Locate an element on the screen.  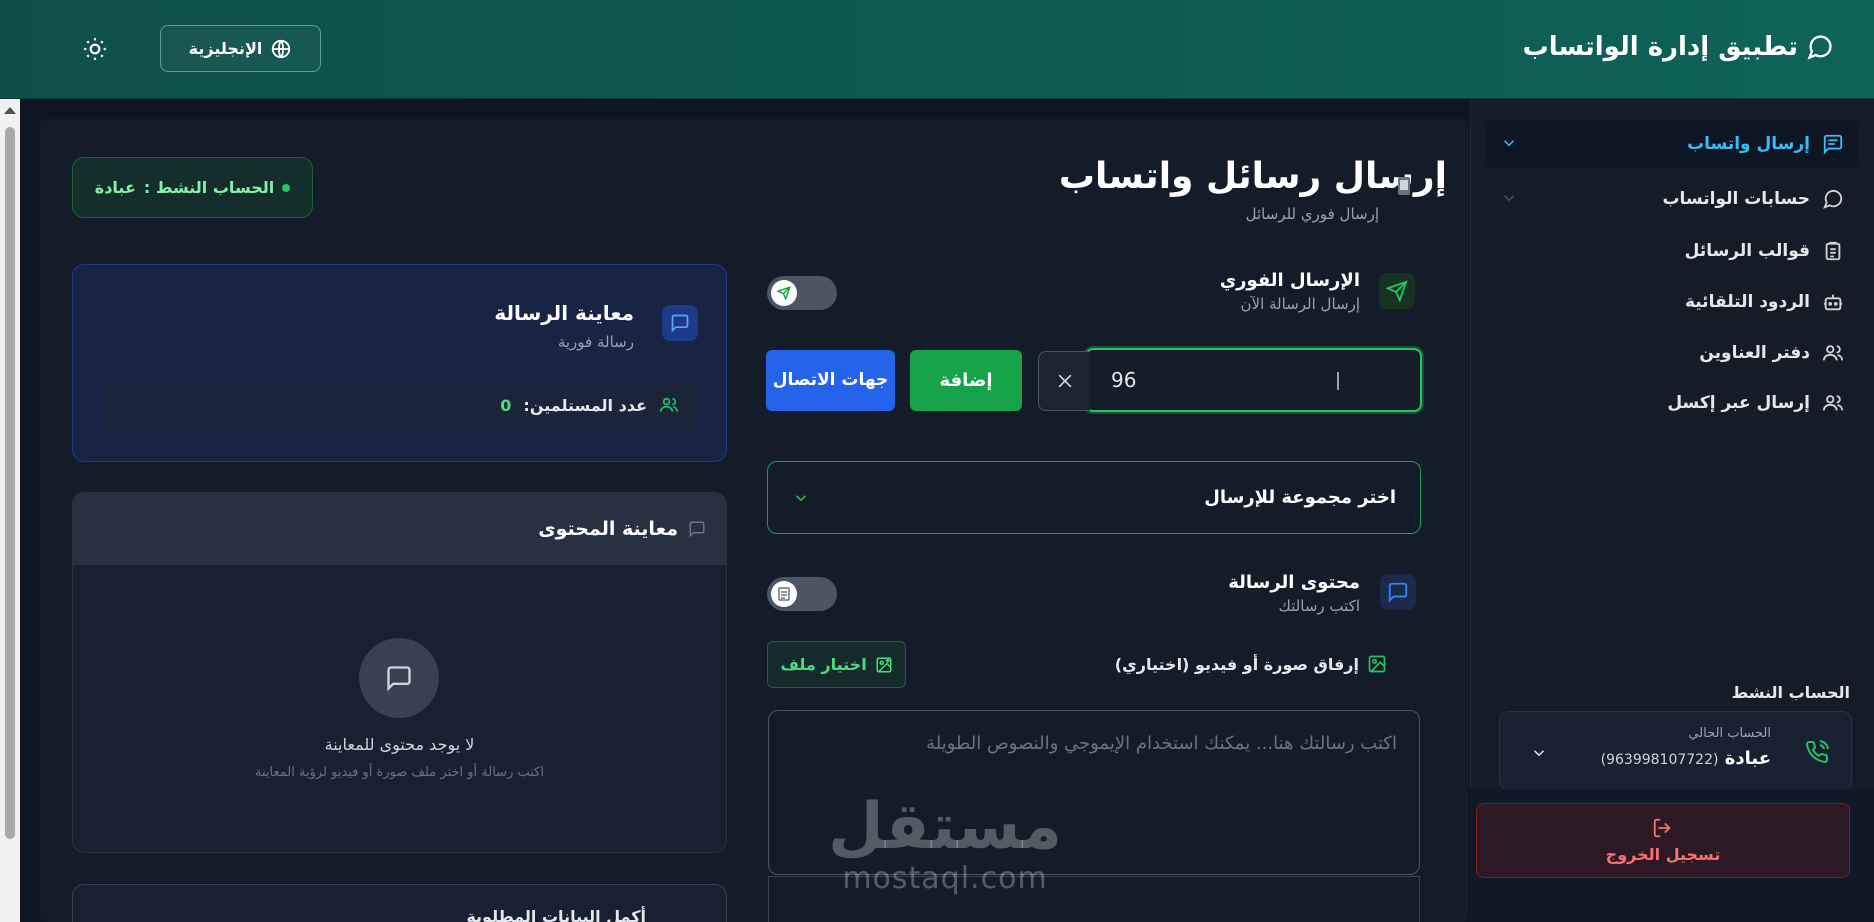
active-badge-label: الحساب النشط : is located at coordinates (209, 187).